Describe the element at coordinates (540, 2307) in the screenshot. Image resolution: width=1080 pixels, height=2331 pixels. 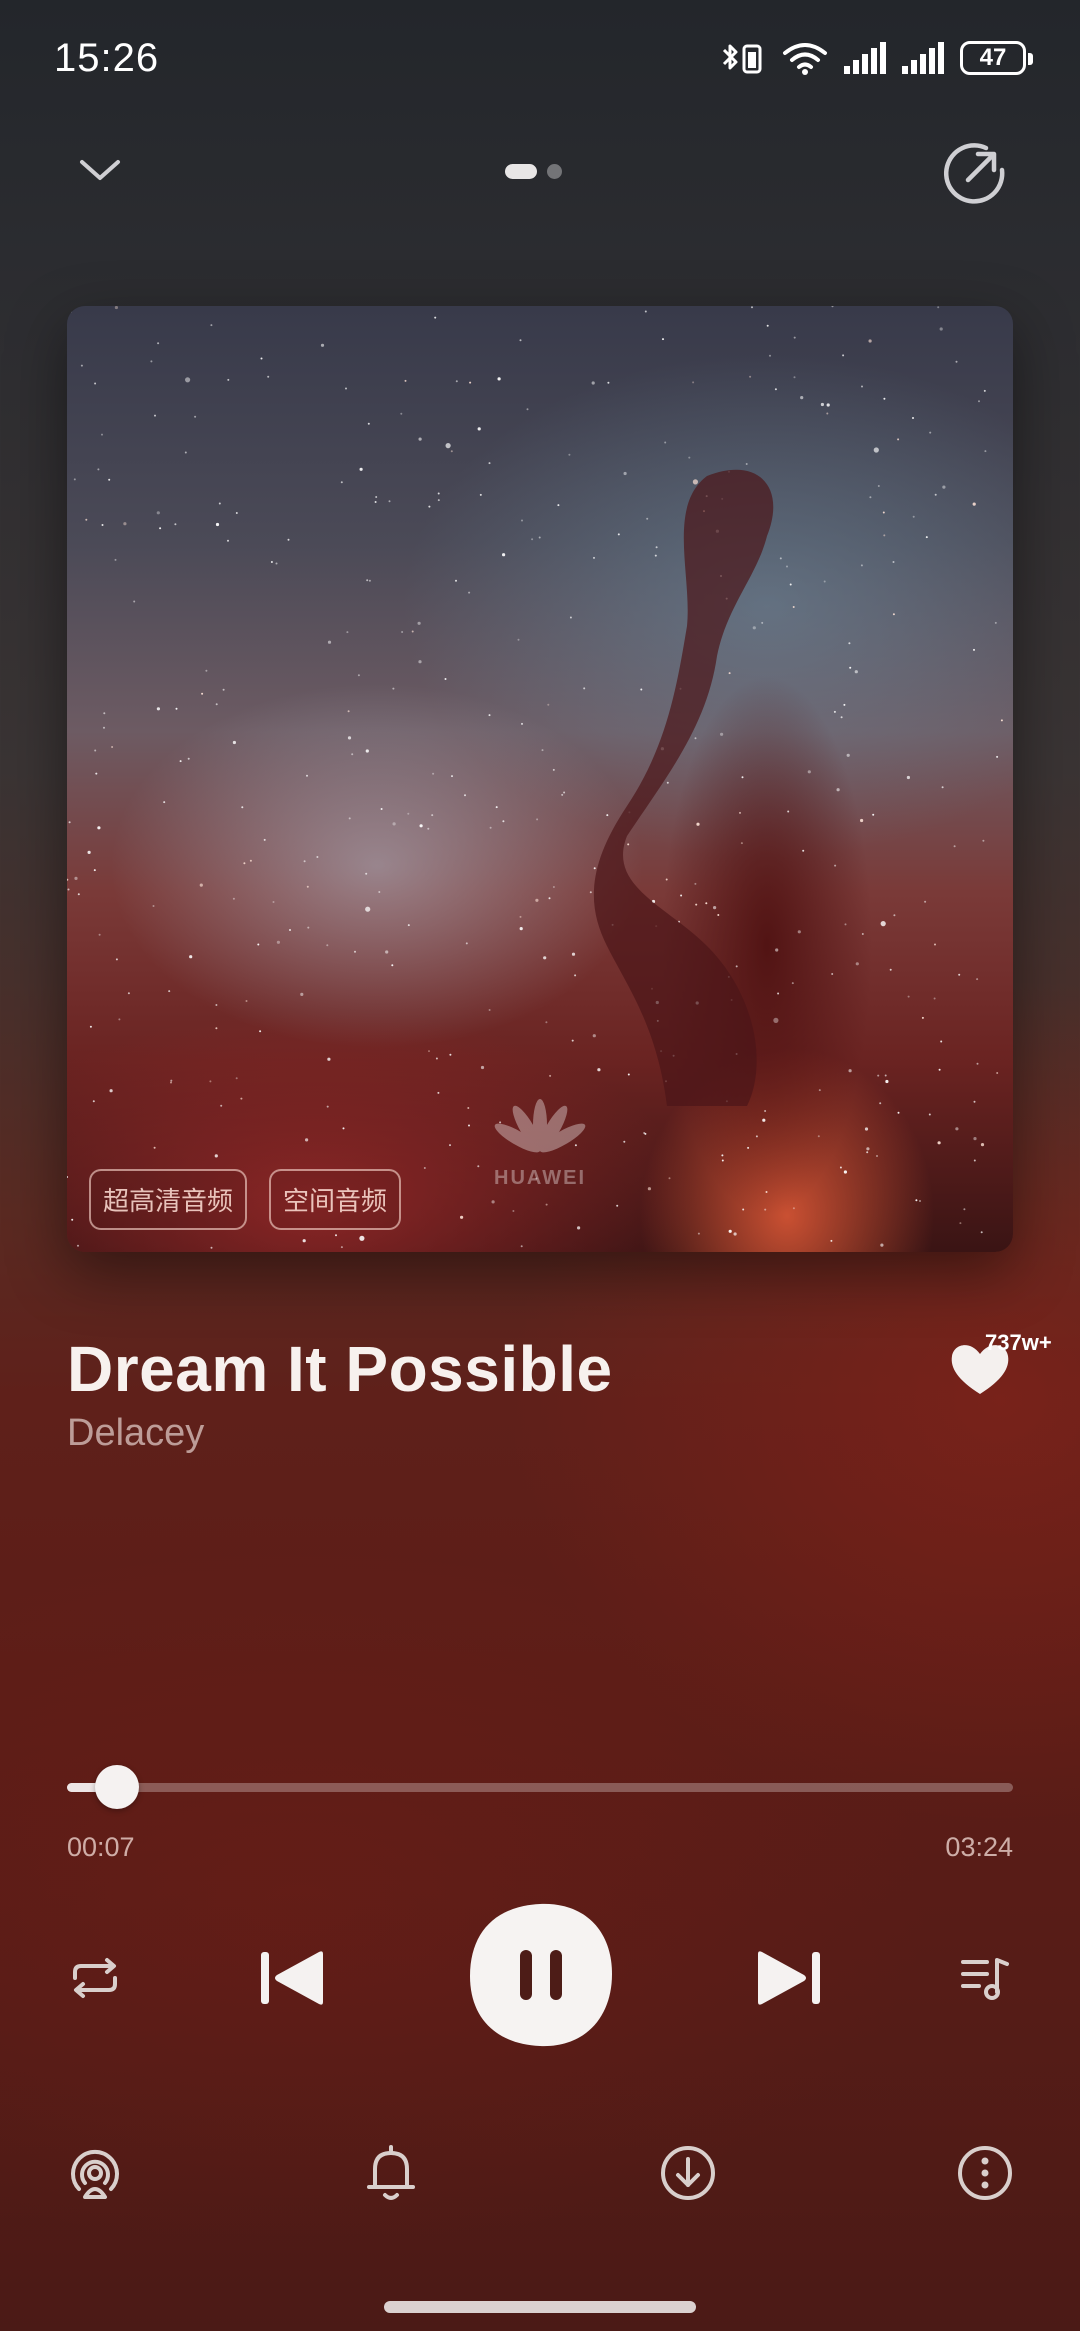
I see `home-indicator` at that location.